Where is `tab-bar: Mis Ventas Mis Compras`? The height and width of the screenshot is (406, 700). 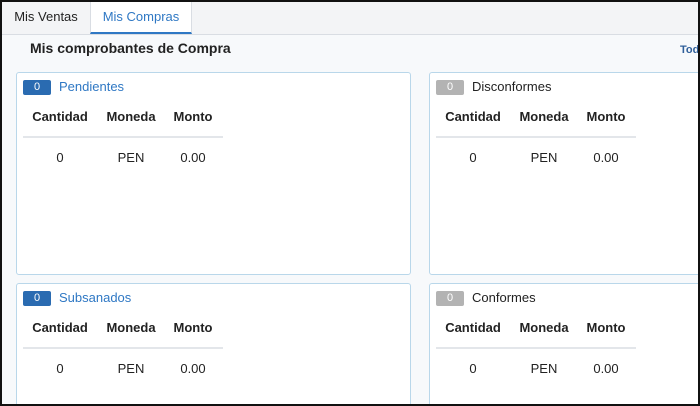
tab-bar: Mis Ventas Mis Compras is located at coordinates (350, 18).